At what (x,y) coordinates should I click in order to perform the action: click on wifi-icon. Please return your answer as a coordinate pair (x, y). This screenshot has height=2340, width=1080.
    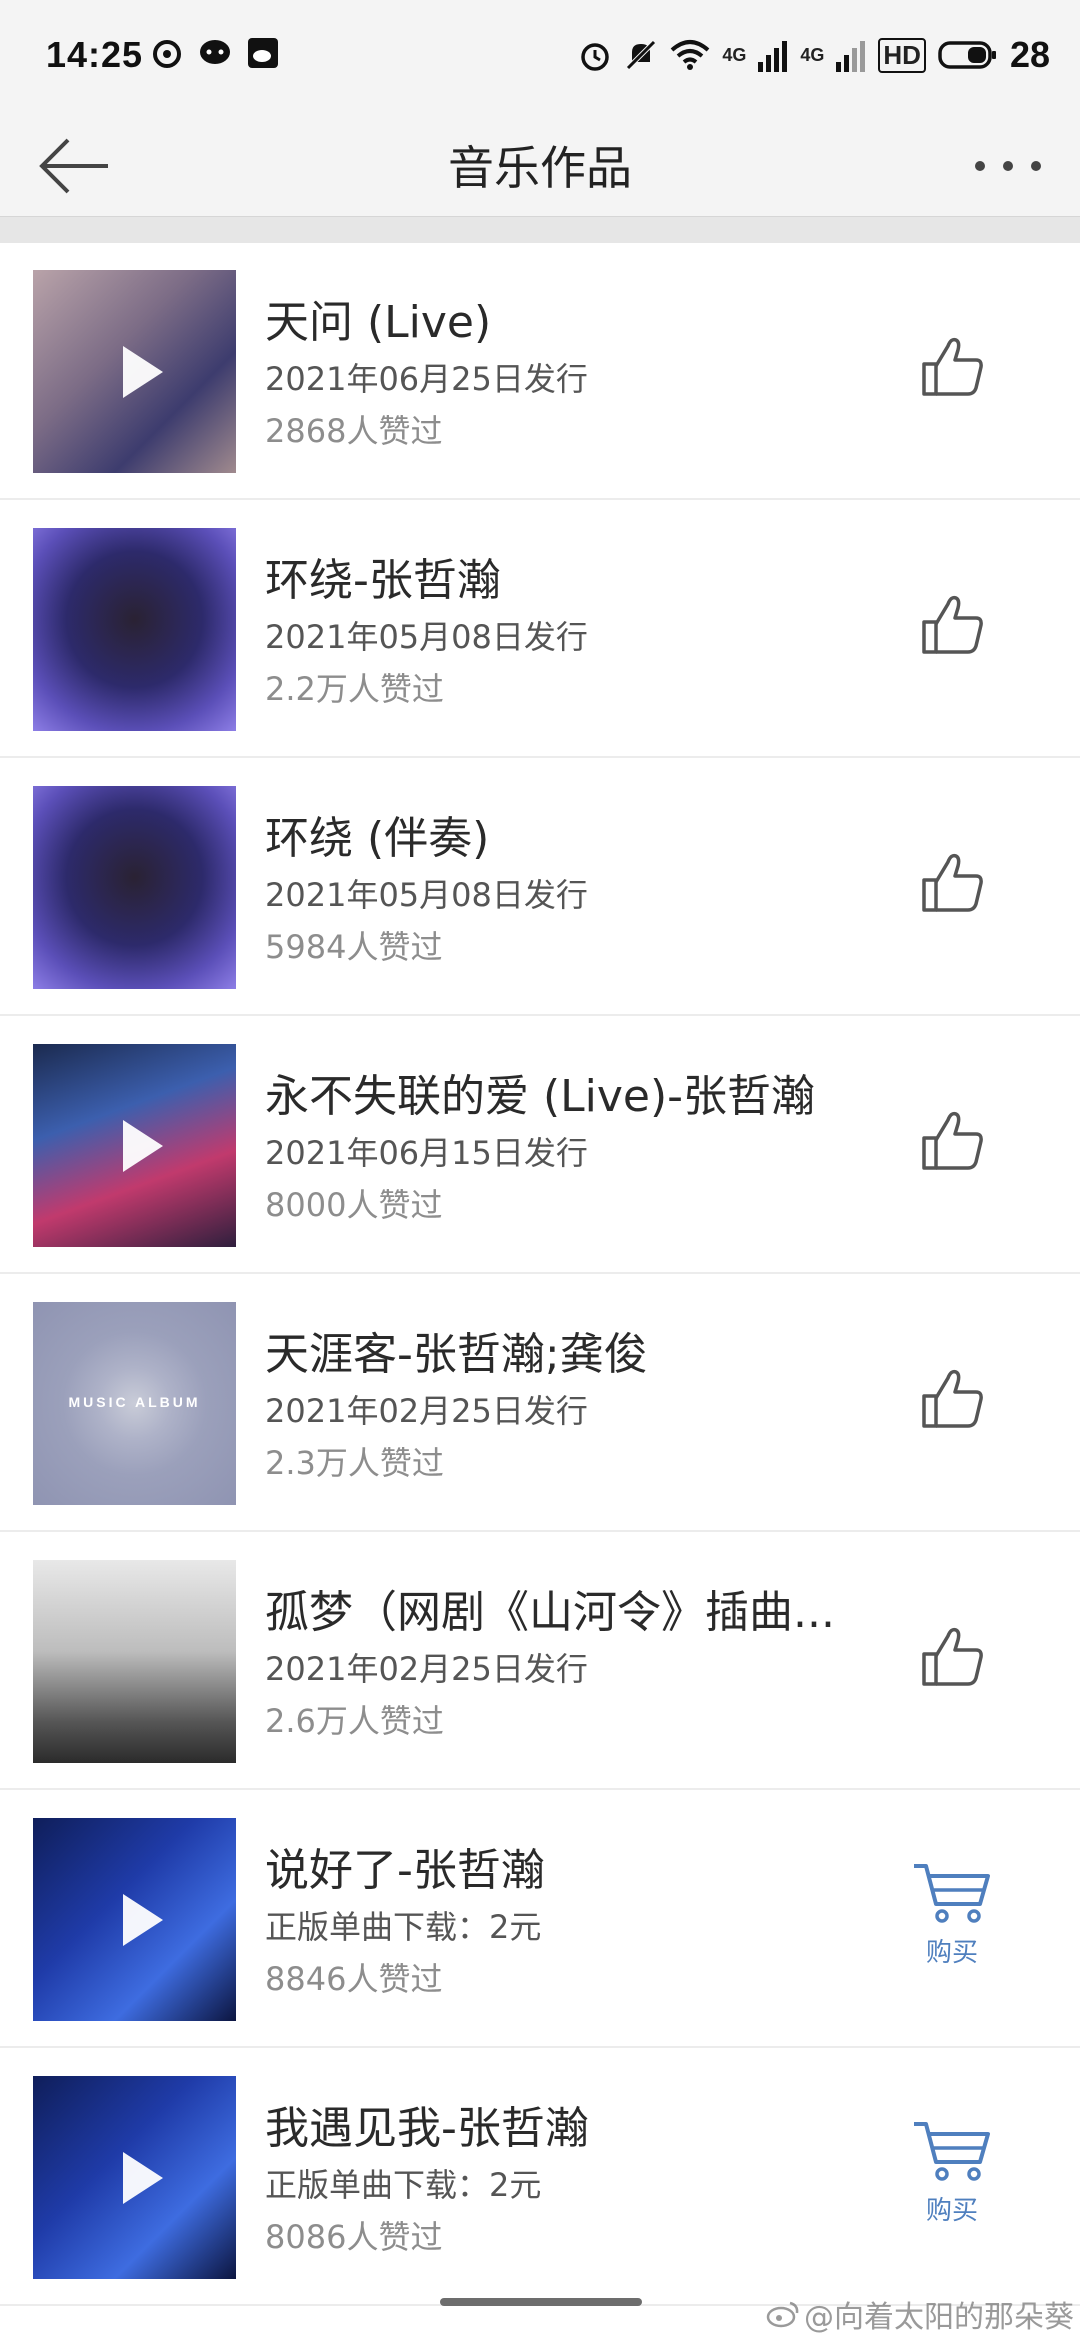
    Looking at the image, I should click on (690, 55).